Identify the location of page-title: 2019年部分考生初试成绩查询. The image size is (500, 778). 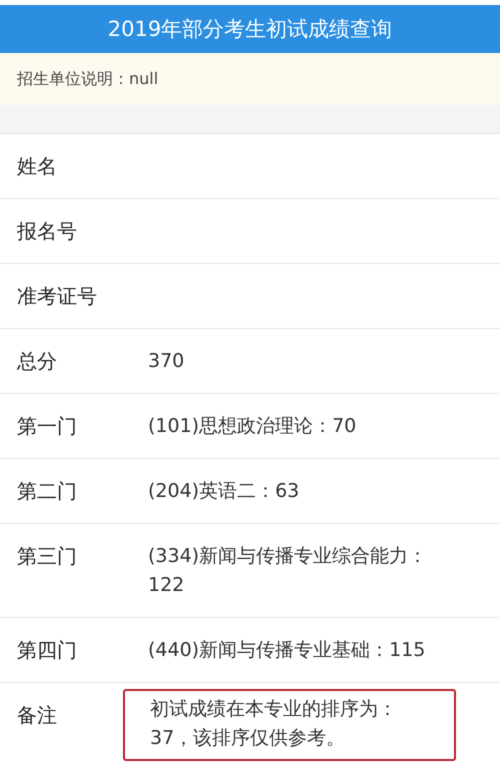
(250, 29).